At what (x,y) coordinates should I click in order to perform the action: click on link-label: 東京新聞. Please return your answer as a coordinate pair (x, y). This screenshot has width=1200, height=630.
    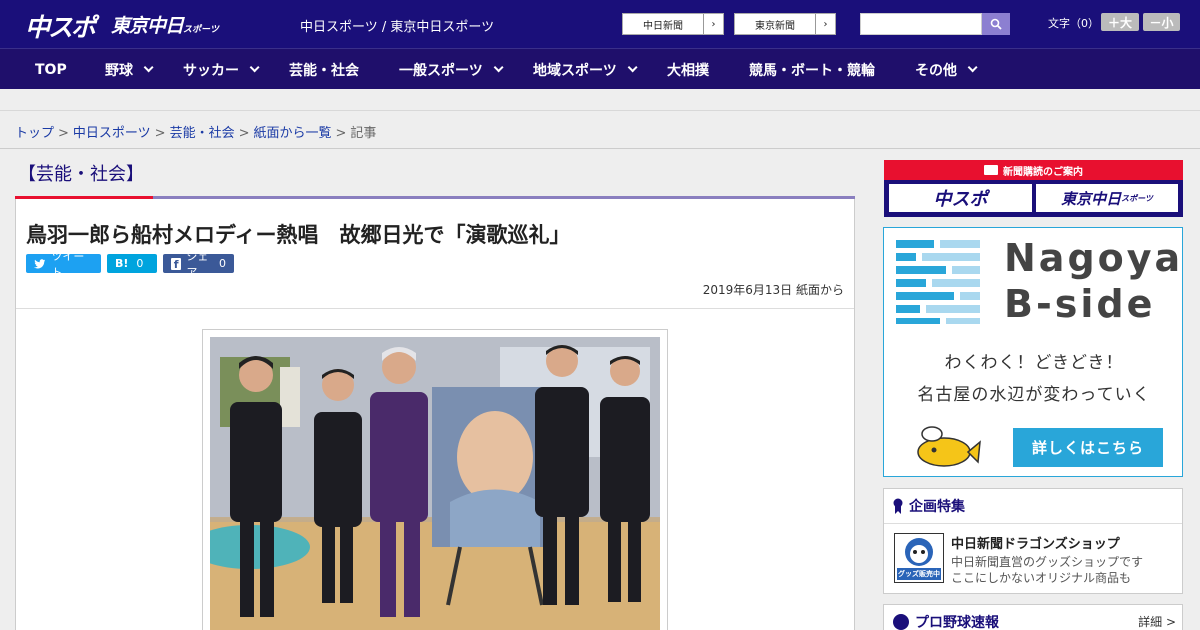
    Looking at the image, I should click on (775, 26).